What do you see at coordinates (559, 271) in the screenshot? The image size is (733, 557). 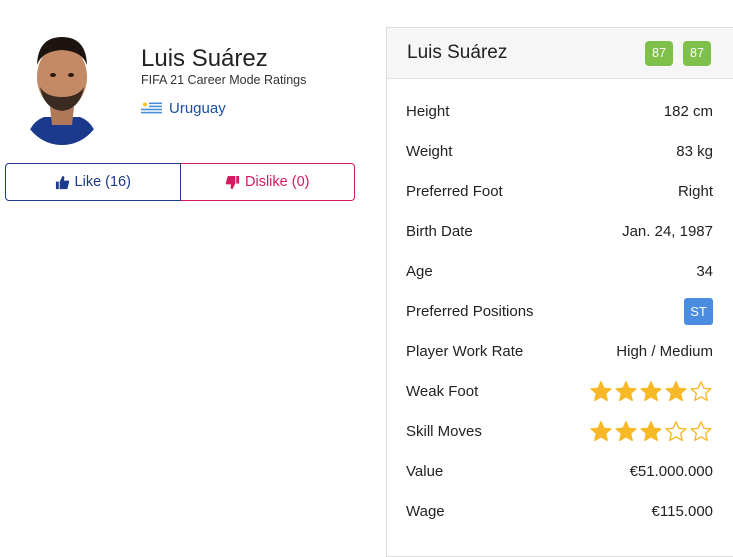 I see `info-row-age: Age 34` at bounding box center [559, 271].